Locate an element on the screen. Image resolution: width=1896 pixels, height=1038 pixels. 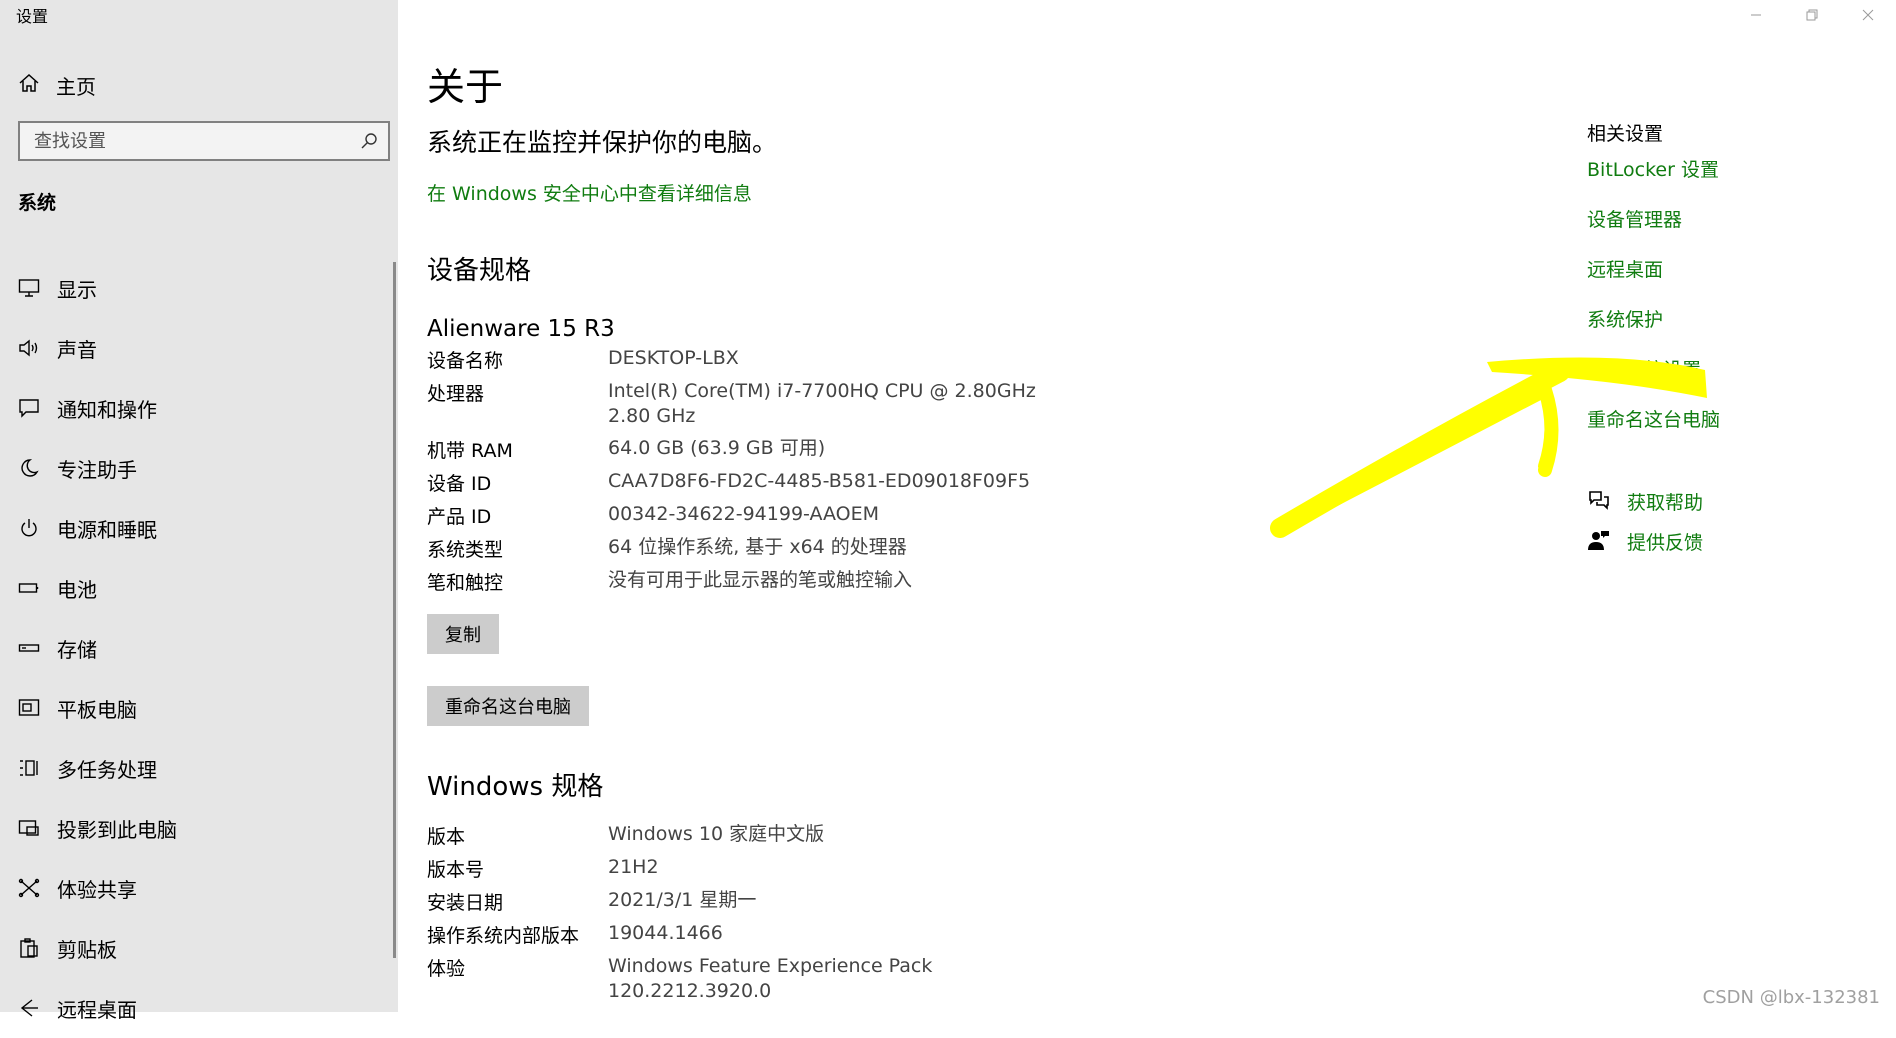
spec-value: 没有可用于此显示器的笔或触控输入 is located at coordinates (760, 580).